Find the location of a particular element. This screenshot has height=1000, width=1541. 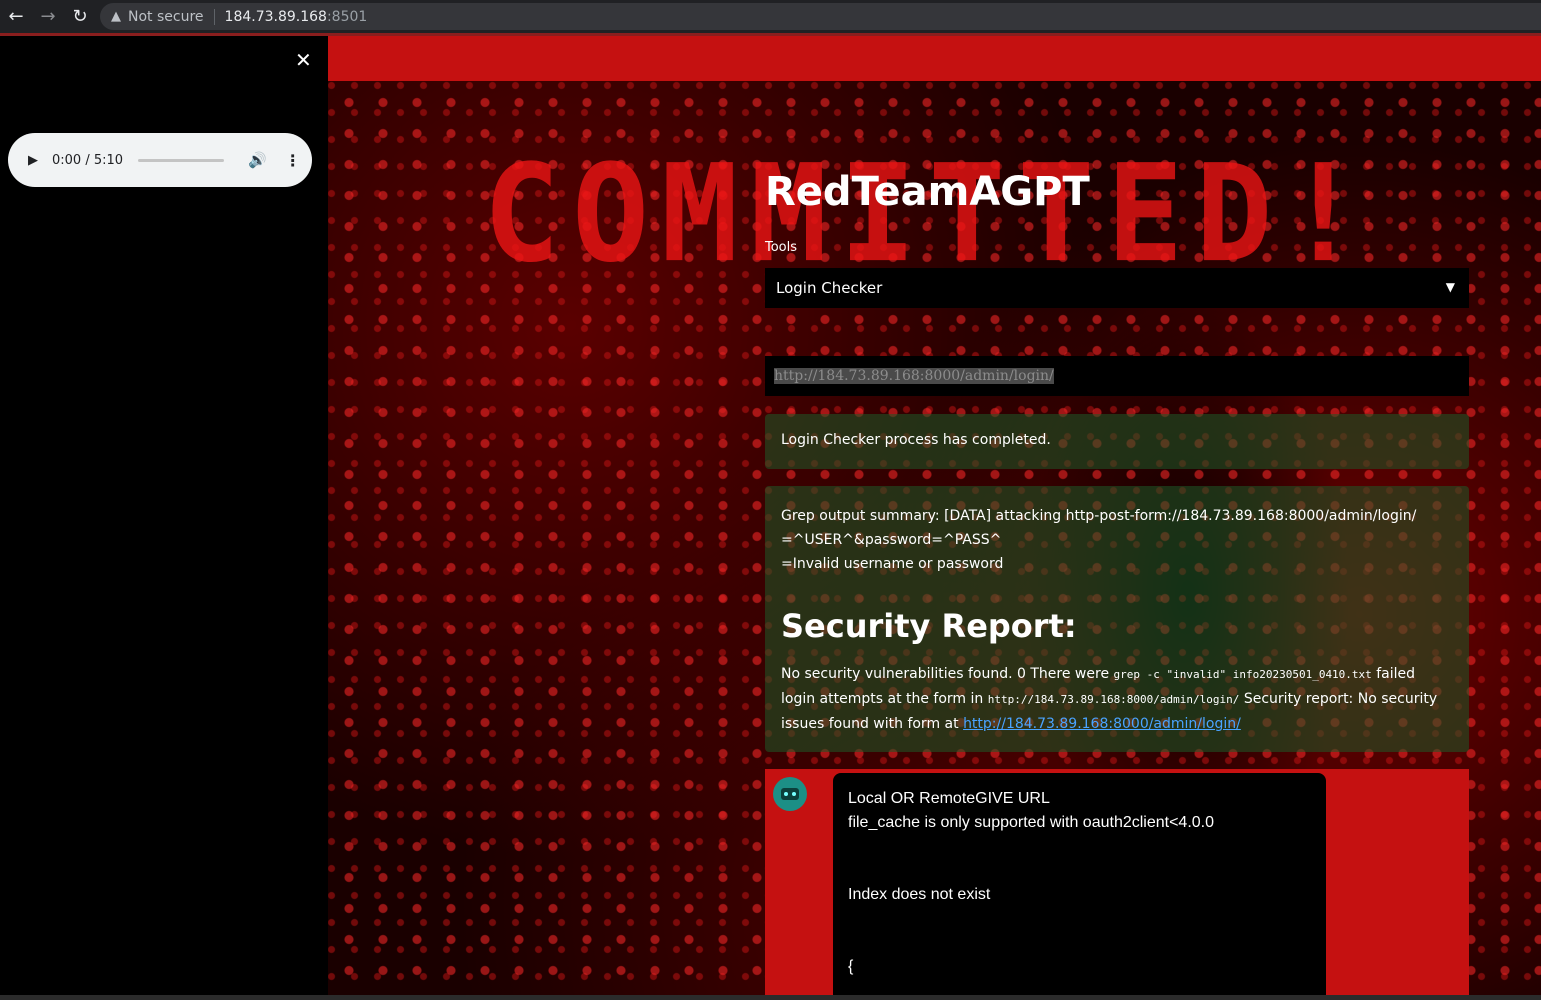

url-host: 184.73.89.168 is located at coordinates (275, 16).